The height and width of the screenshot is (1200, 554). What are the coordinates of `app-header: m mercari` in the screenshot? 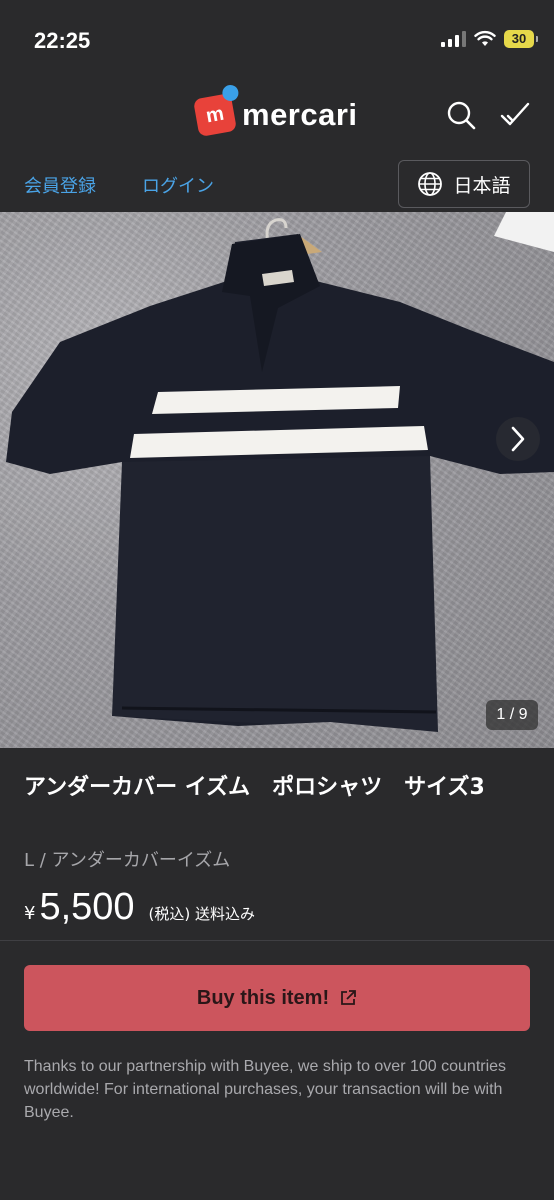 It's located at (277, 118).